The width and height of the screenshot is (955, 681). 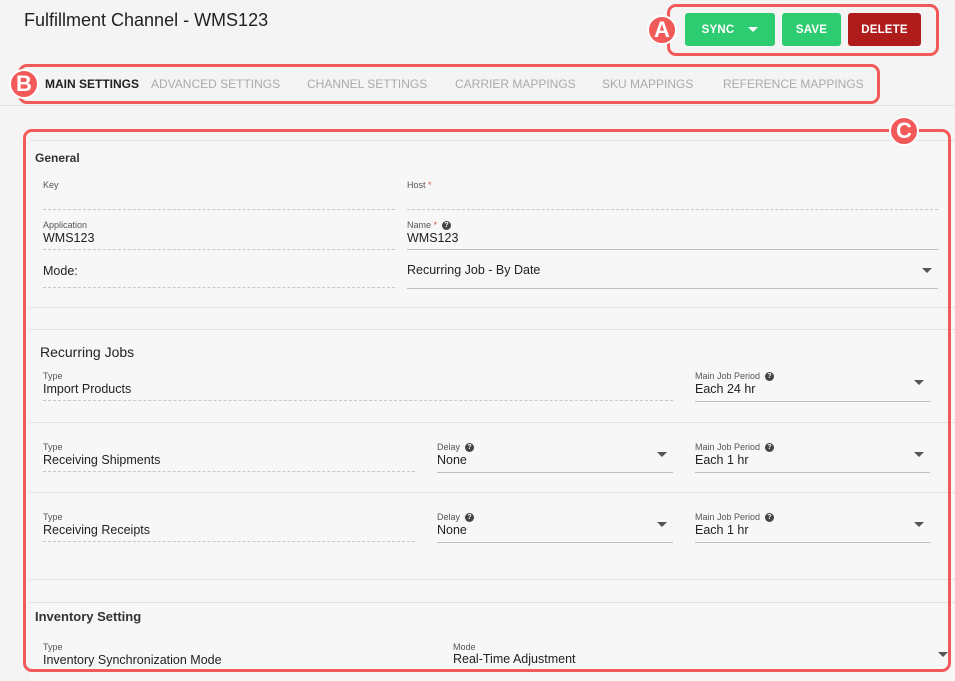 I want to click on tabs-divider, so click(x=477, y=105).